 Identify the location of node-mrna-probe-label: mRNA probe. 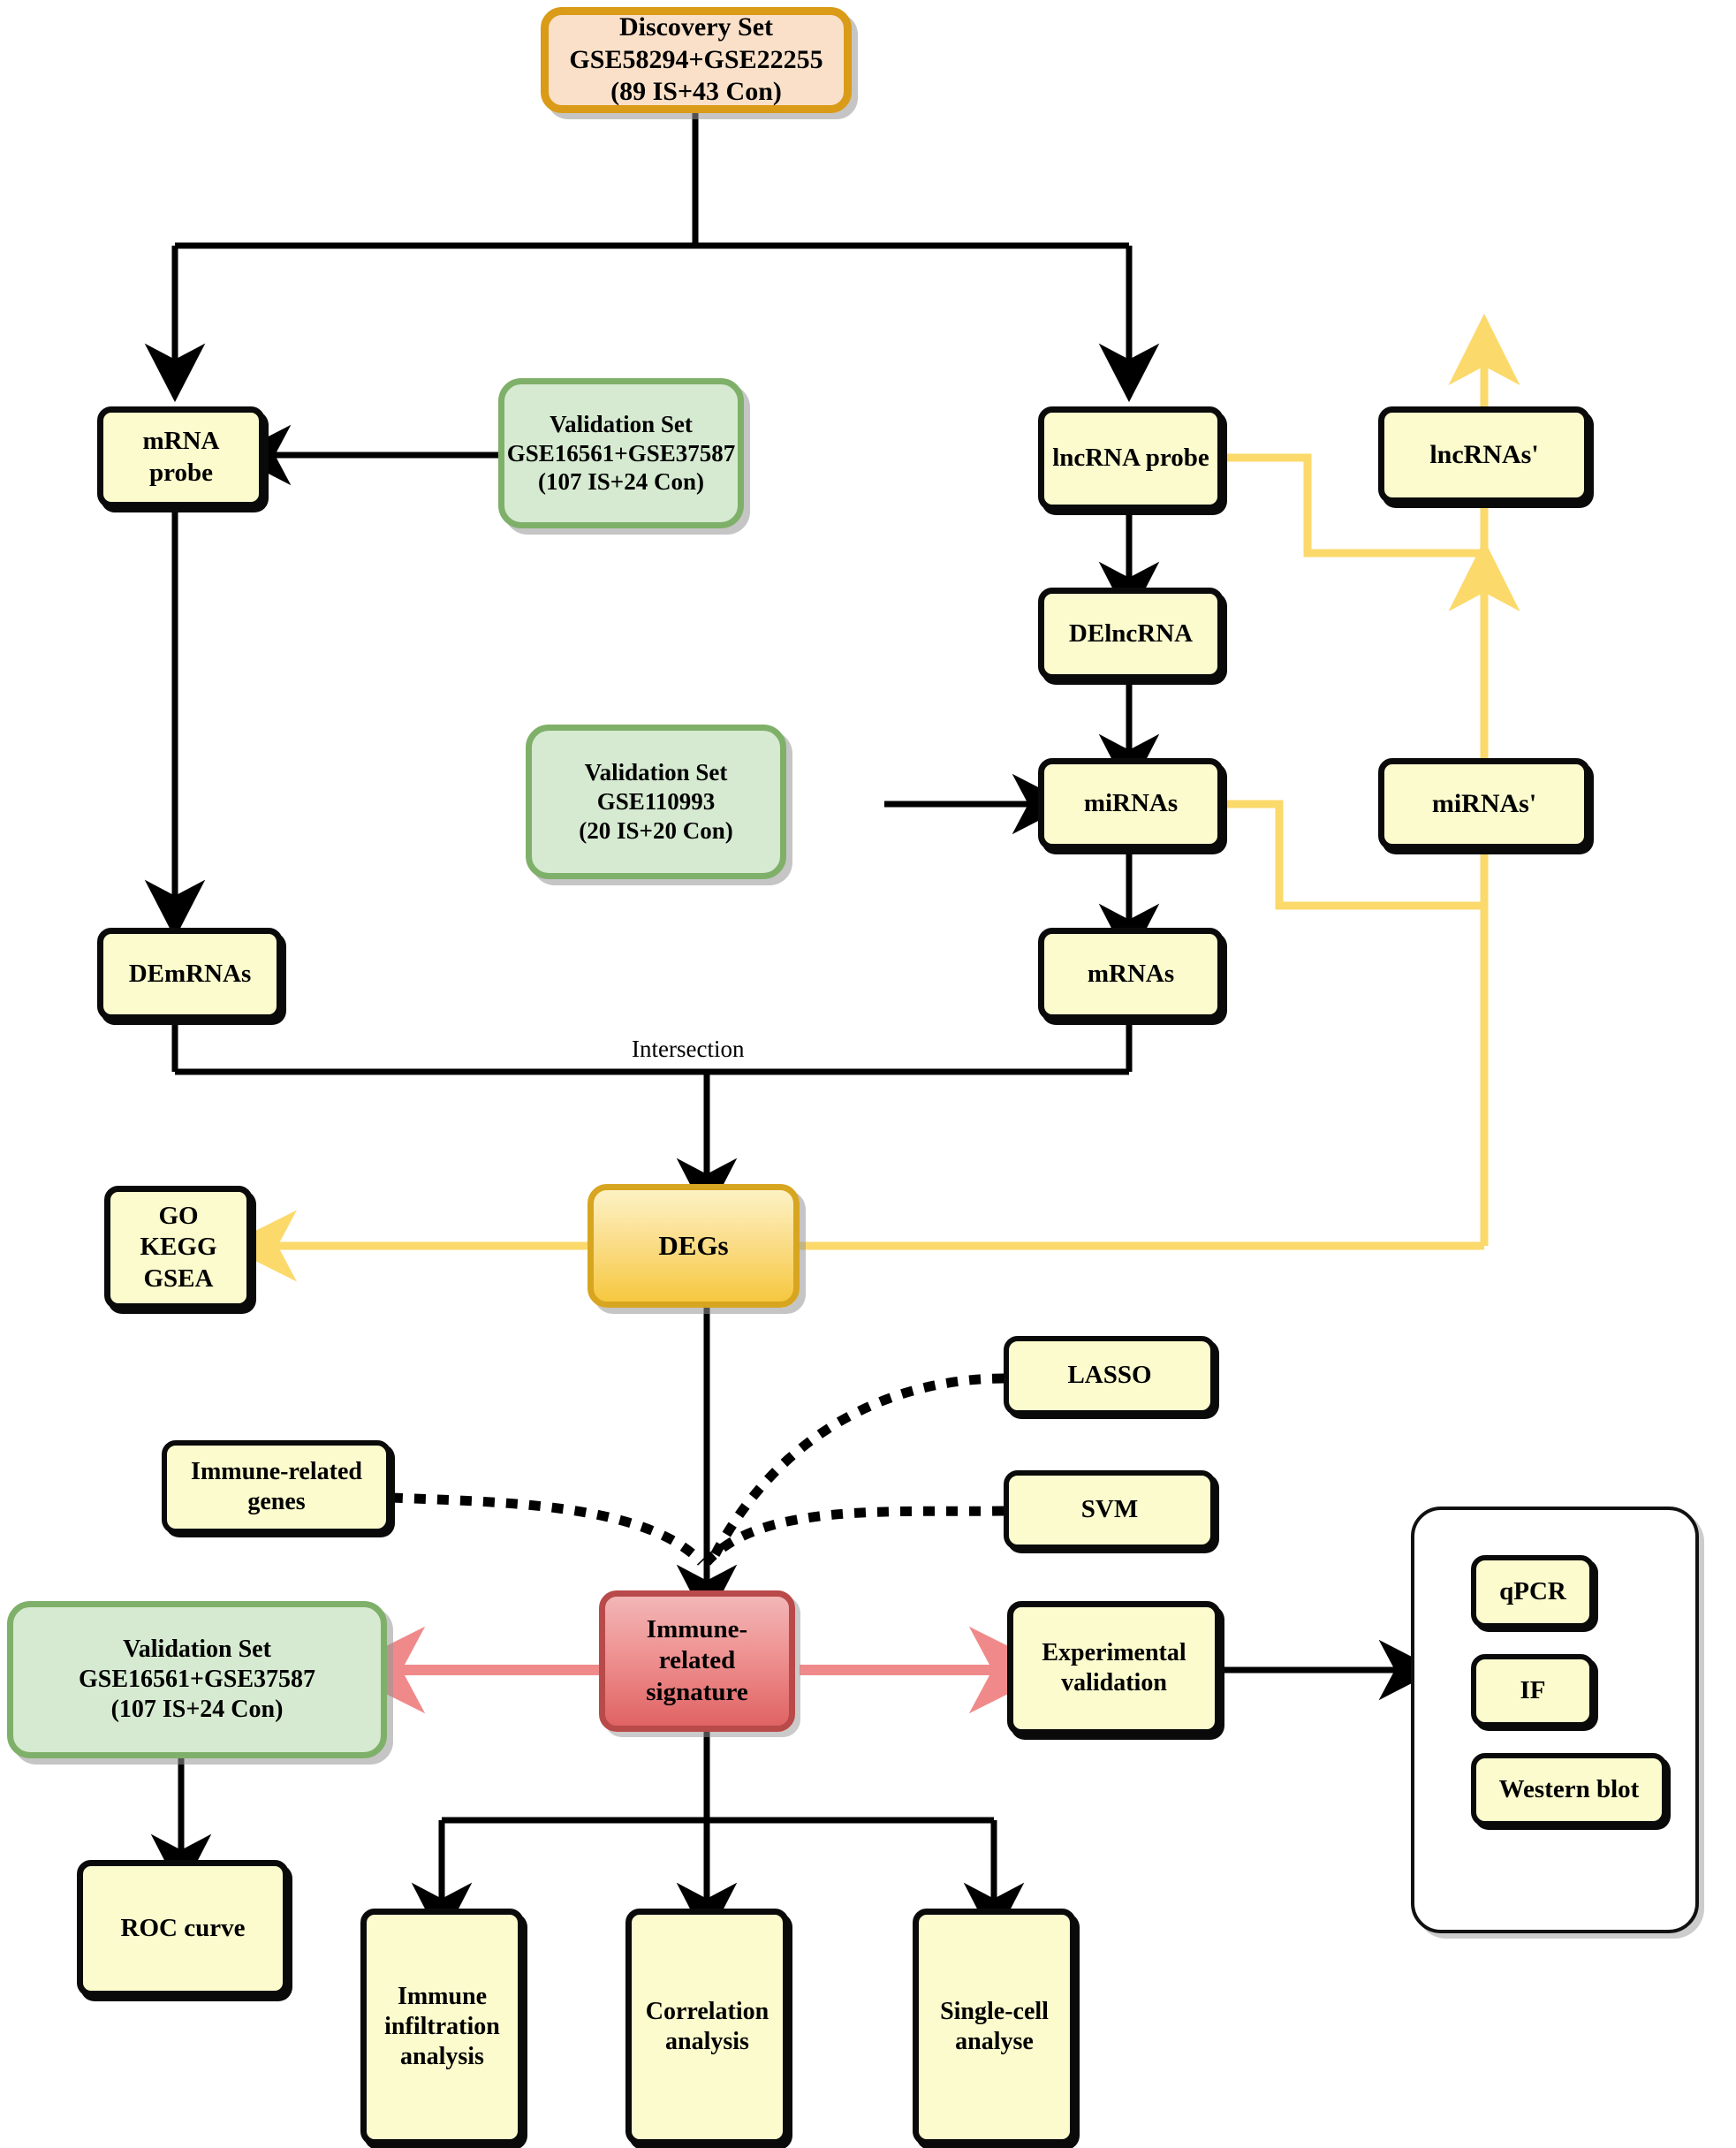
(181, 457).